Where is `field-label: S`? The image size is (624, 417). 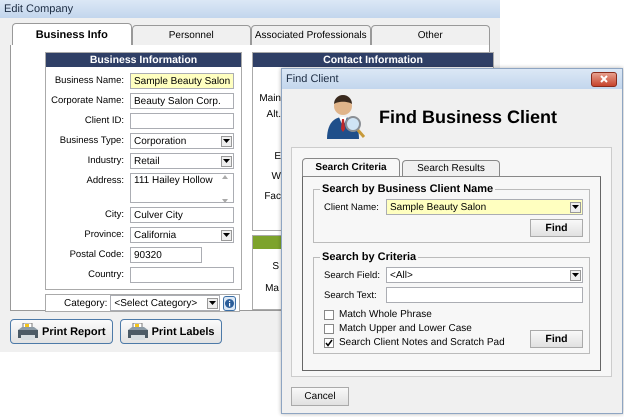
field-label: S is located at coordinates (275, 267).